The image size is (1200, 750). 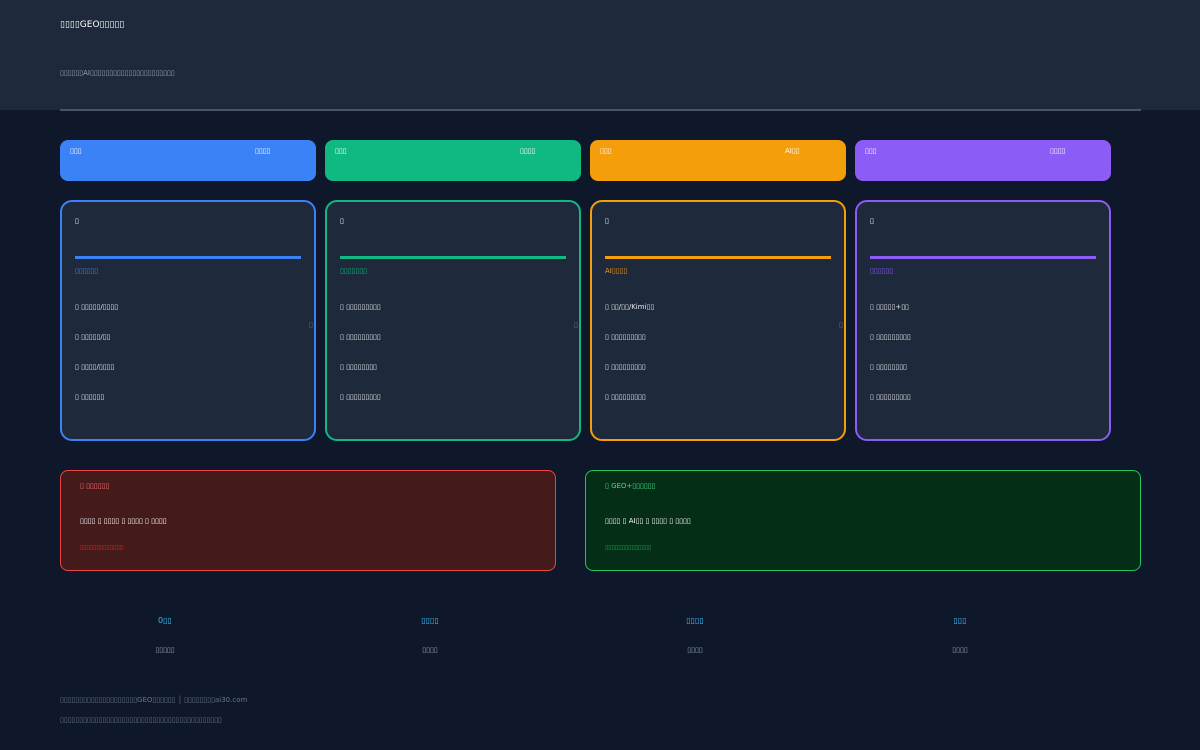 What do you see at coordinates (101, 547) in the screenshot?
I see `comparison-note: ▯▯▯▯▯▯▯▯▯▯▯▯▯` at bounding box center [101, 547].